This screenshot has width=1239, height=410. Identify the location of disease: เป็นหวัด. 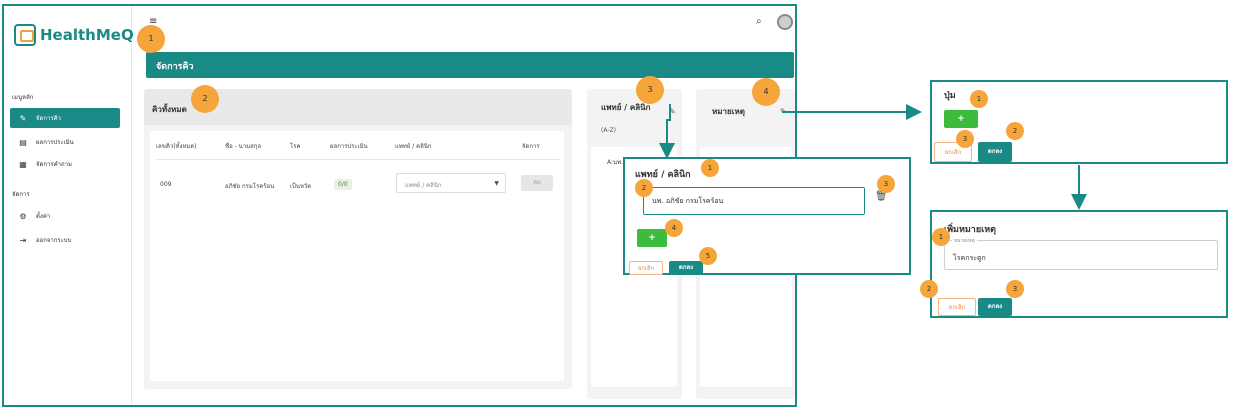
(301, 186).